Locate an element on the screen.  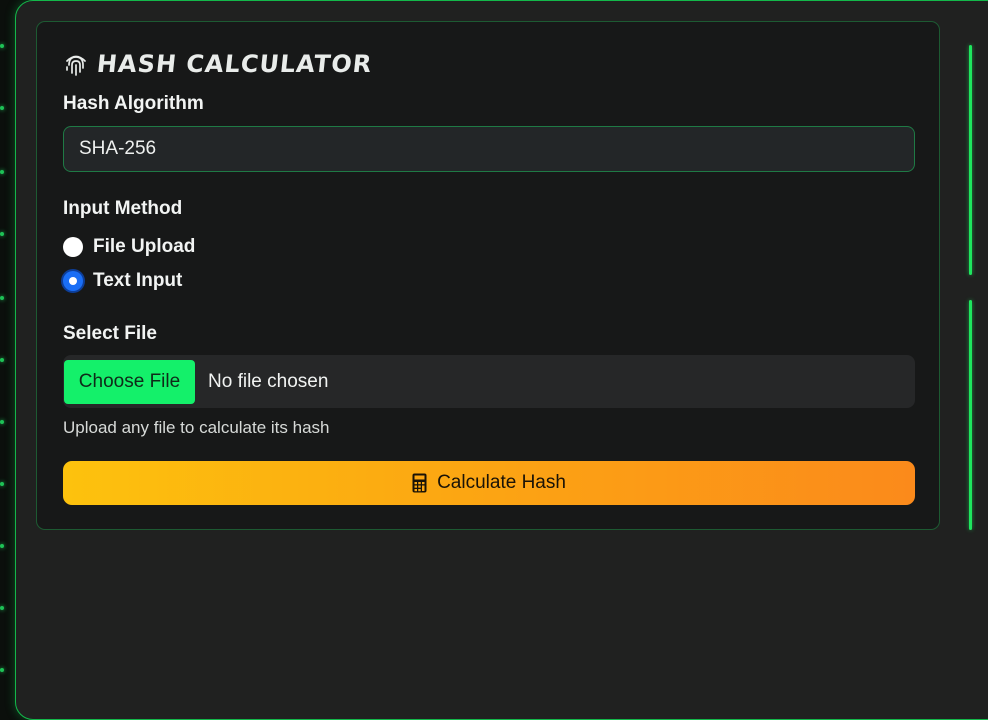
radio-text-input: Text Input is located at coordinates (122, 281).